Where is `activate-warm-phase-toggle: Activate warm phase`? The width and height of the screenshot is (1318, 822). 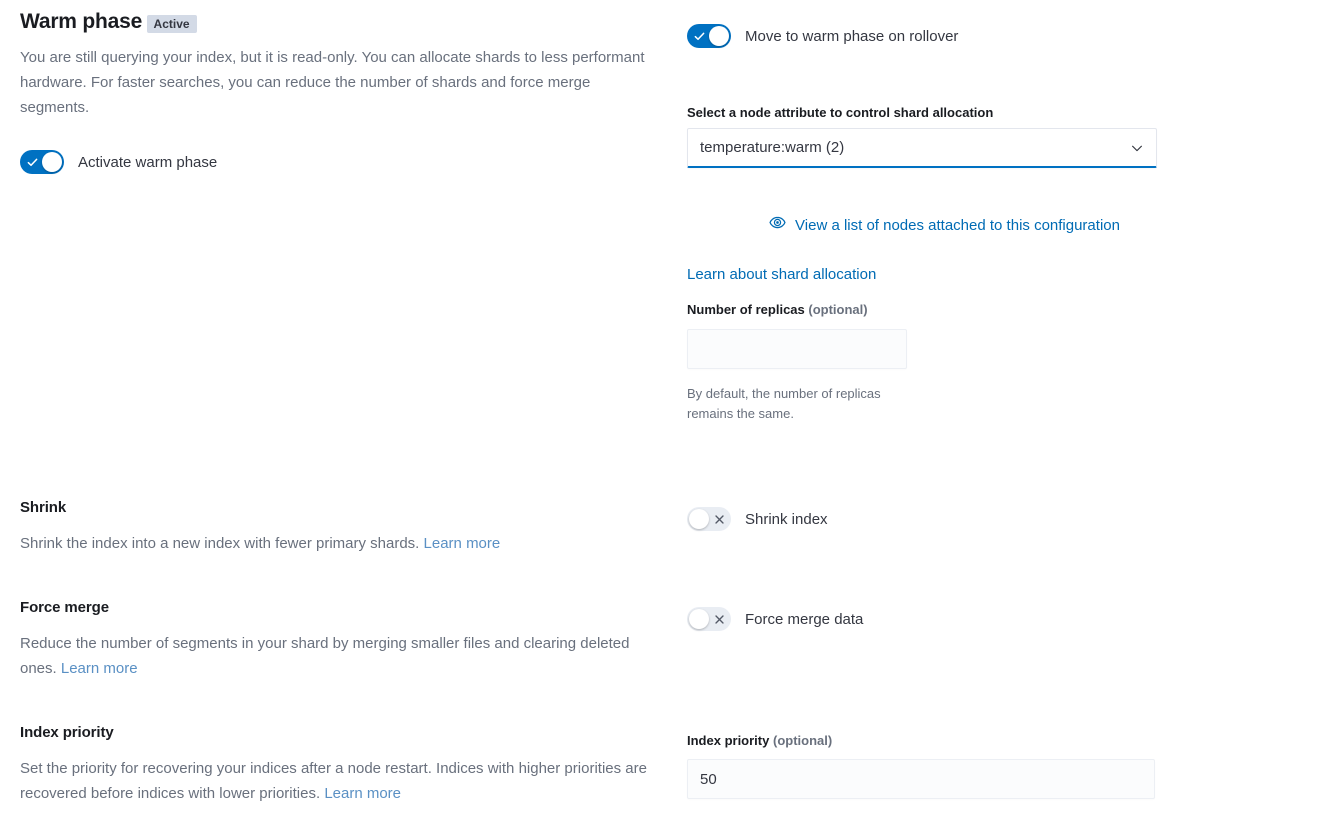
activate-warm-phase-toggle: Activate warm phase is located at coordinates (118, 162).